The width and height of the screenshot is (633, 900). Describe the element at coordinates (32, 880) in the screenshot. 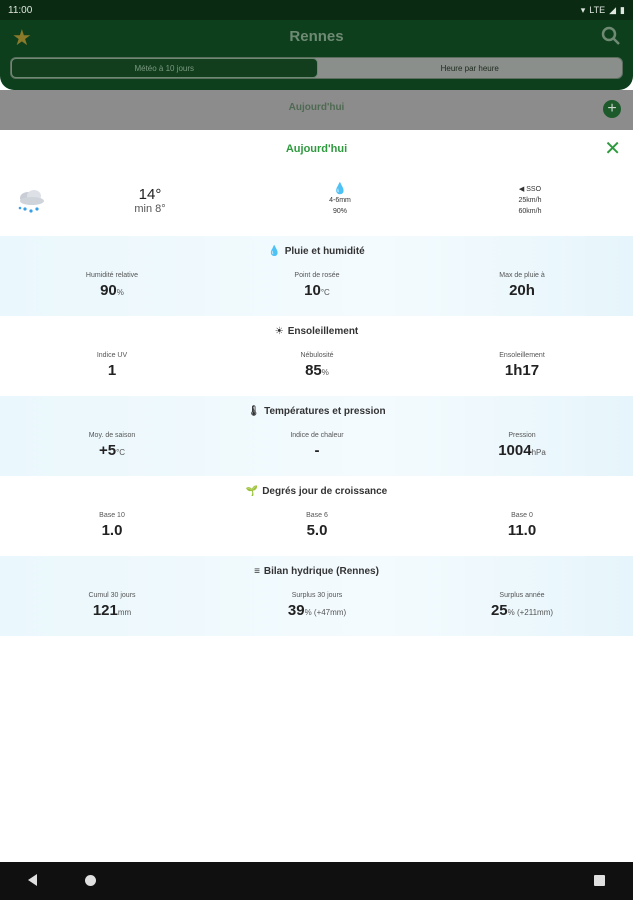

I see `back-icon` at that location.